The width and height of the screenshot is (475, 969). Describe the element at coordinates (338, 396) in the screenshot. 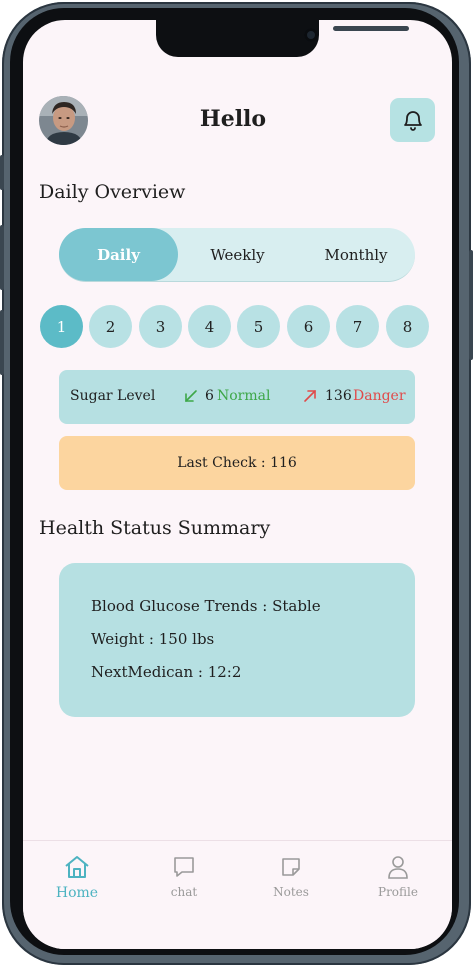

I see `sugar-high-value: 136` at that location.